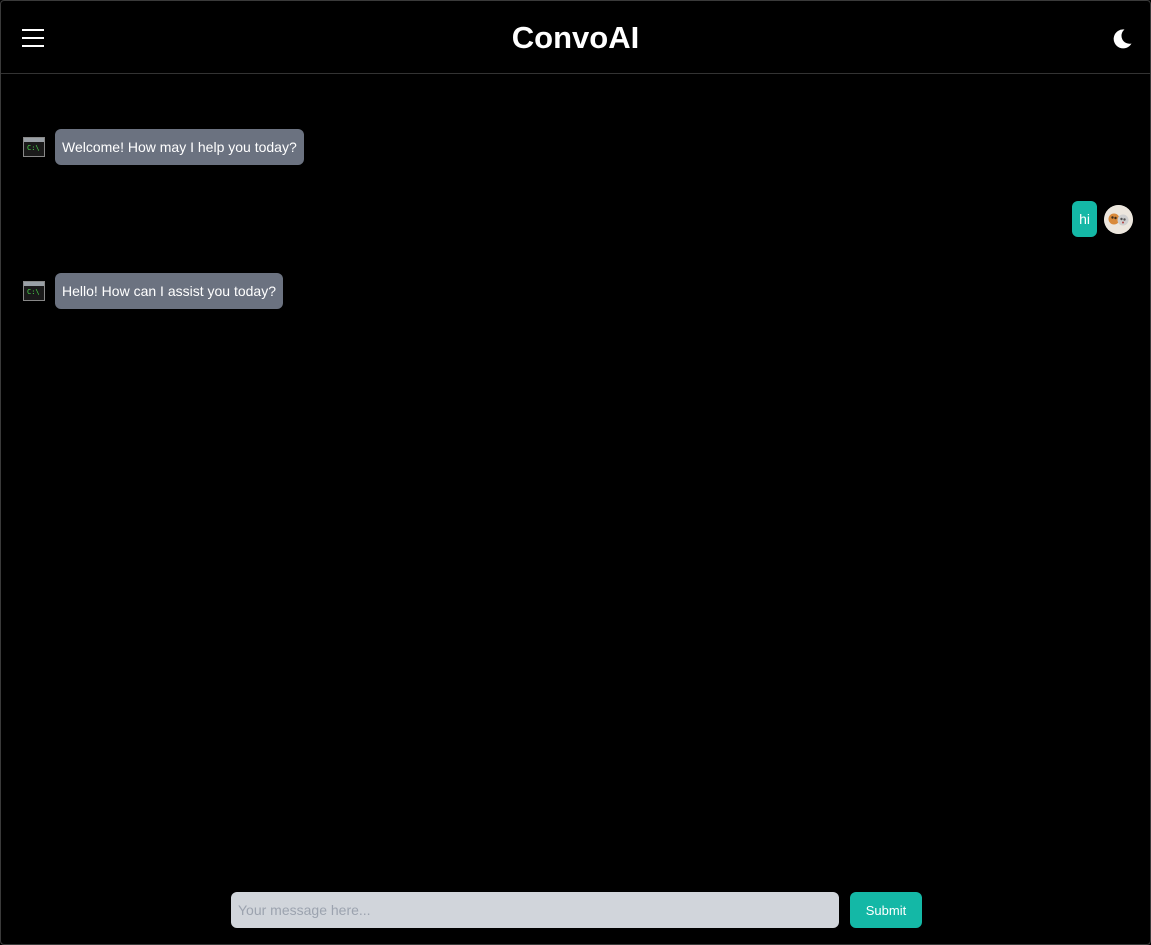 Image resolution: width=1151 pixels, height=945 pixels. I want to click on message-row-user: hi, so click(1102, 219).